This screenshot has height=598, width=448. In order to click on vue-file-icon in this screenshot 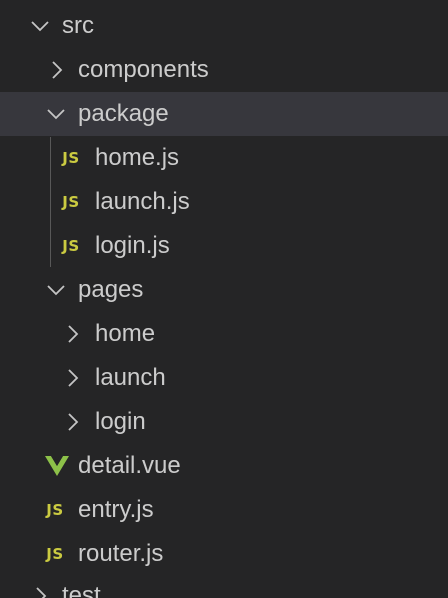, I will do `click(57, 466)`.